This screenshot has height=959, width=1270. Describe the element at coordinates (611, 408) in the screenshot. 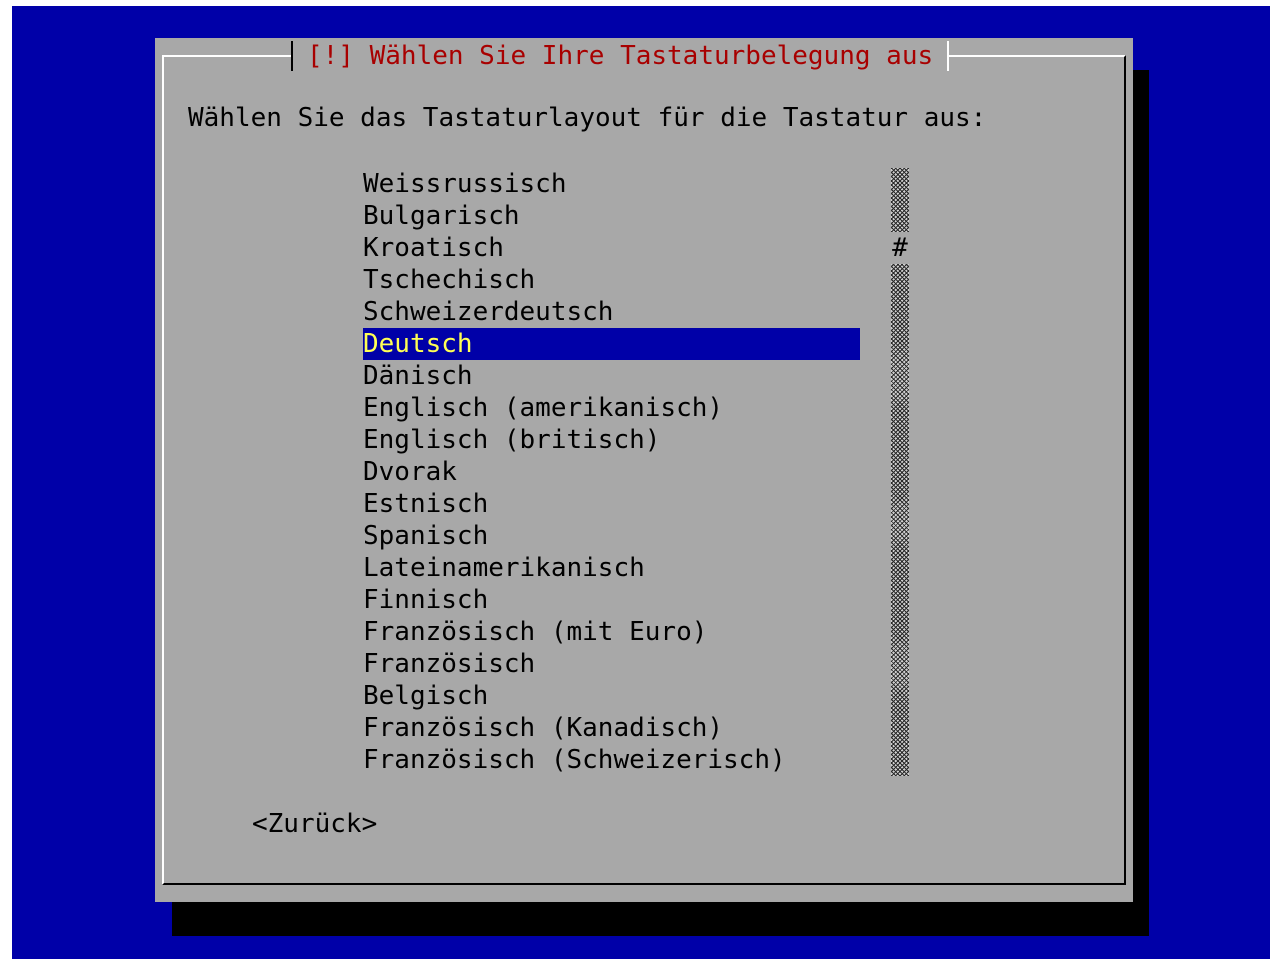

I see `list-item: Englisch (amerikanisch)` at that location.